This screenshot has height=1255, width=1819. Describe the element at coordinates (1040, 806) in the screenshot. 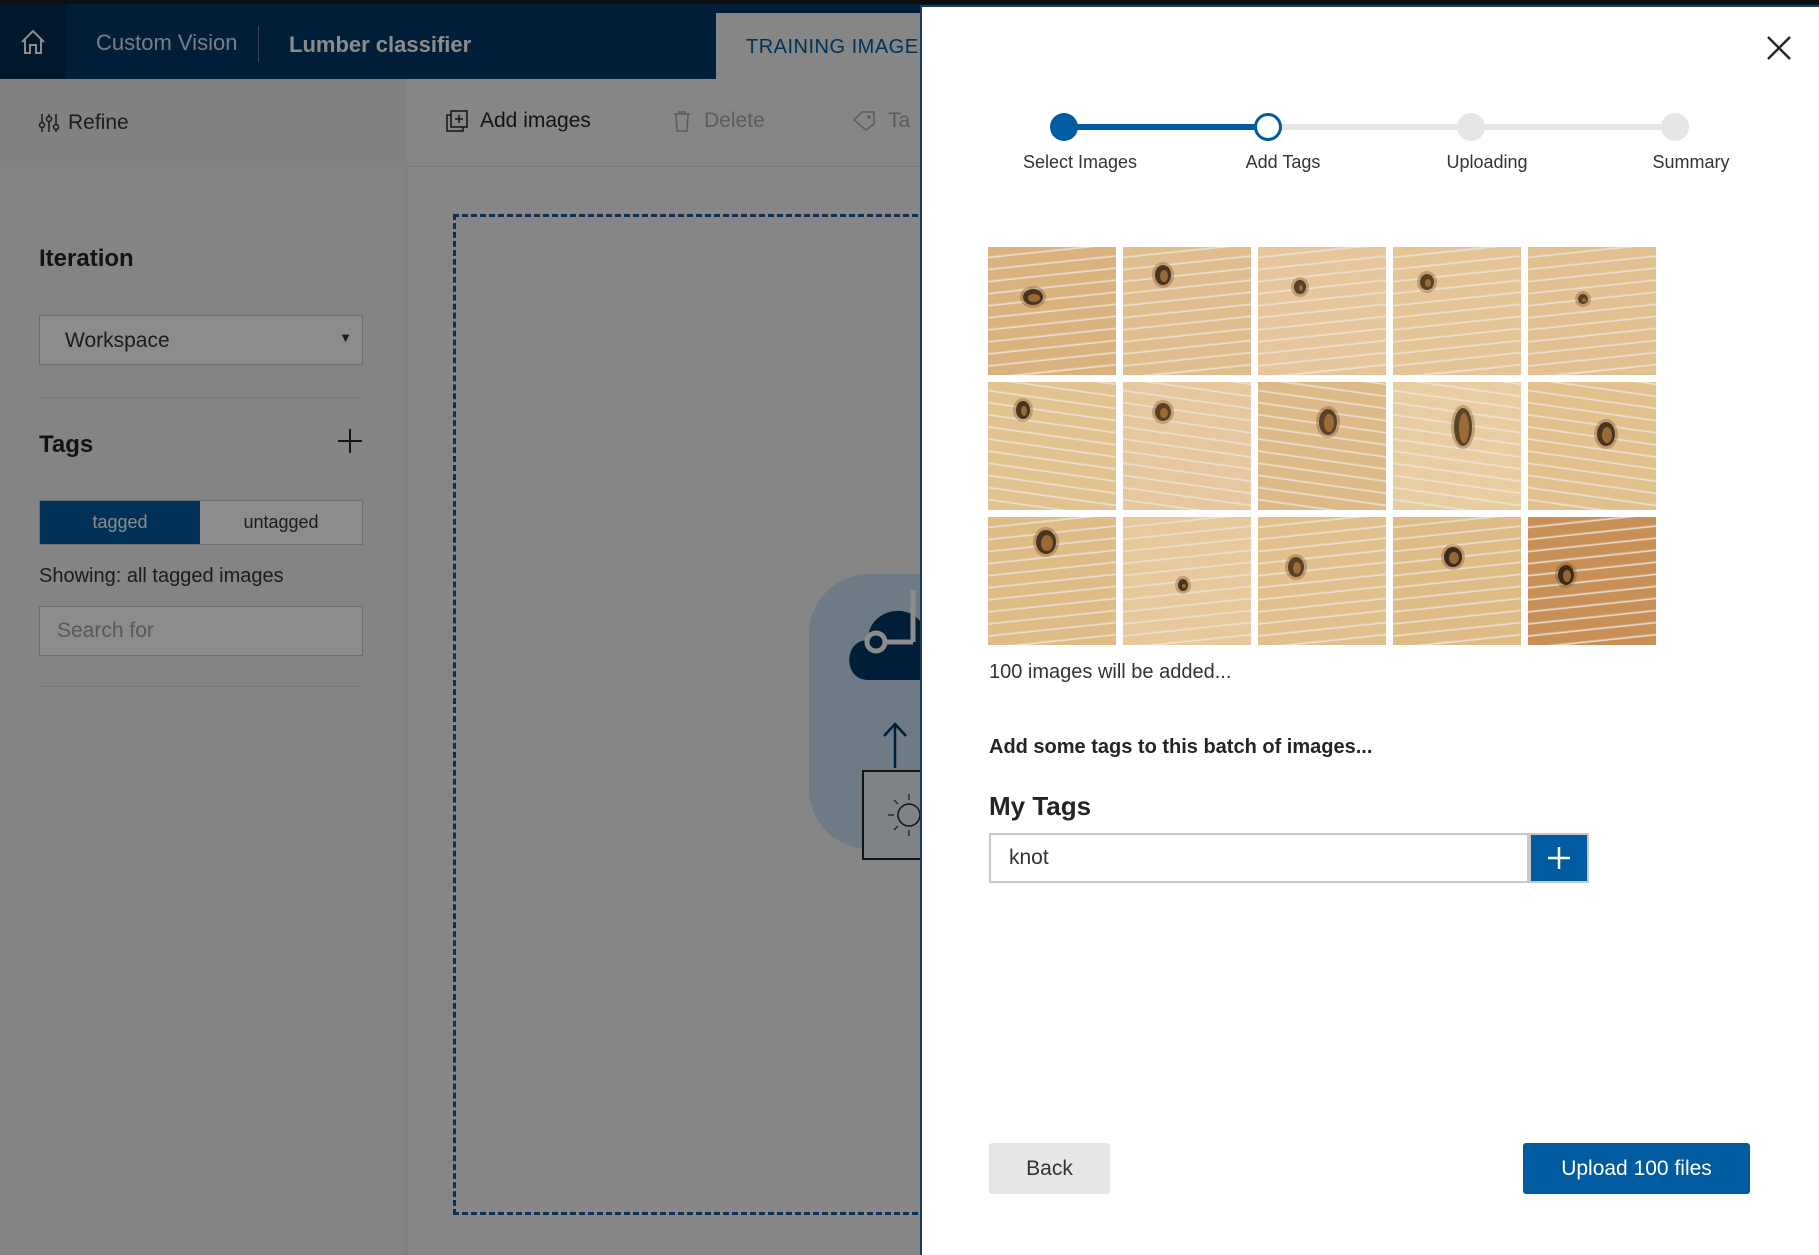

I see `my-tags-title: My Tags` at that location.